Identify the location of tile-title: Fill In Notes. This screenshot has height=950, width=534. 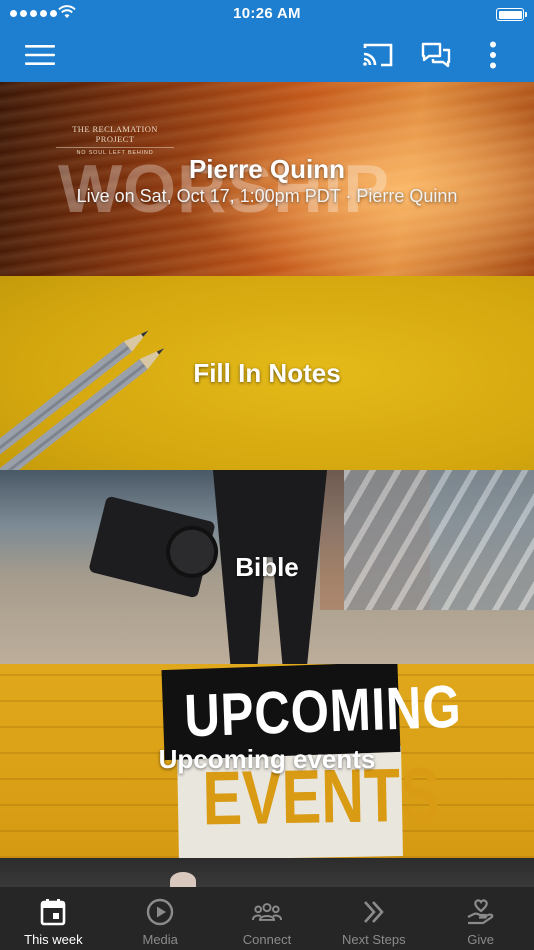
(267, 373).